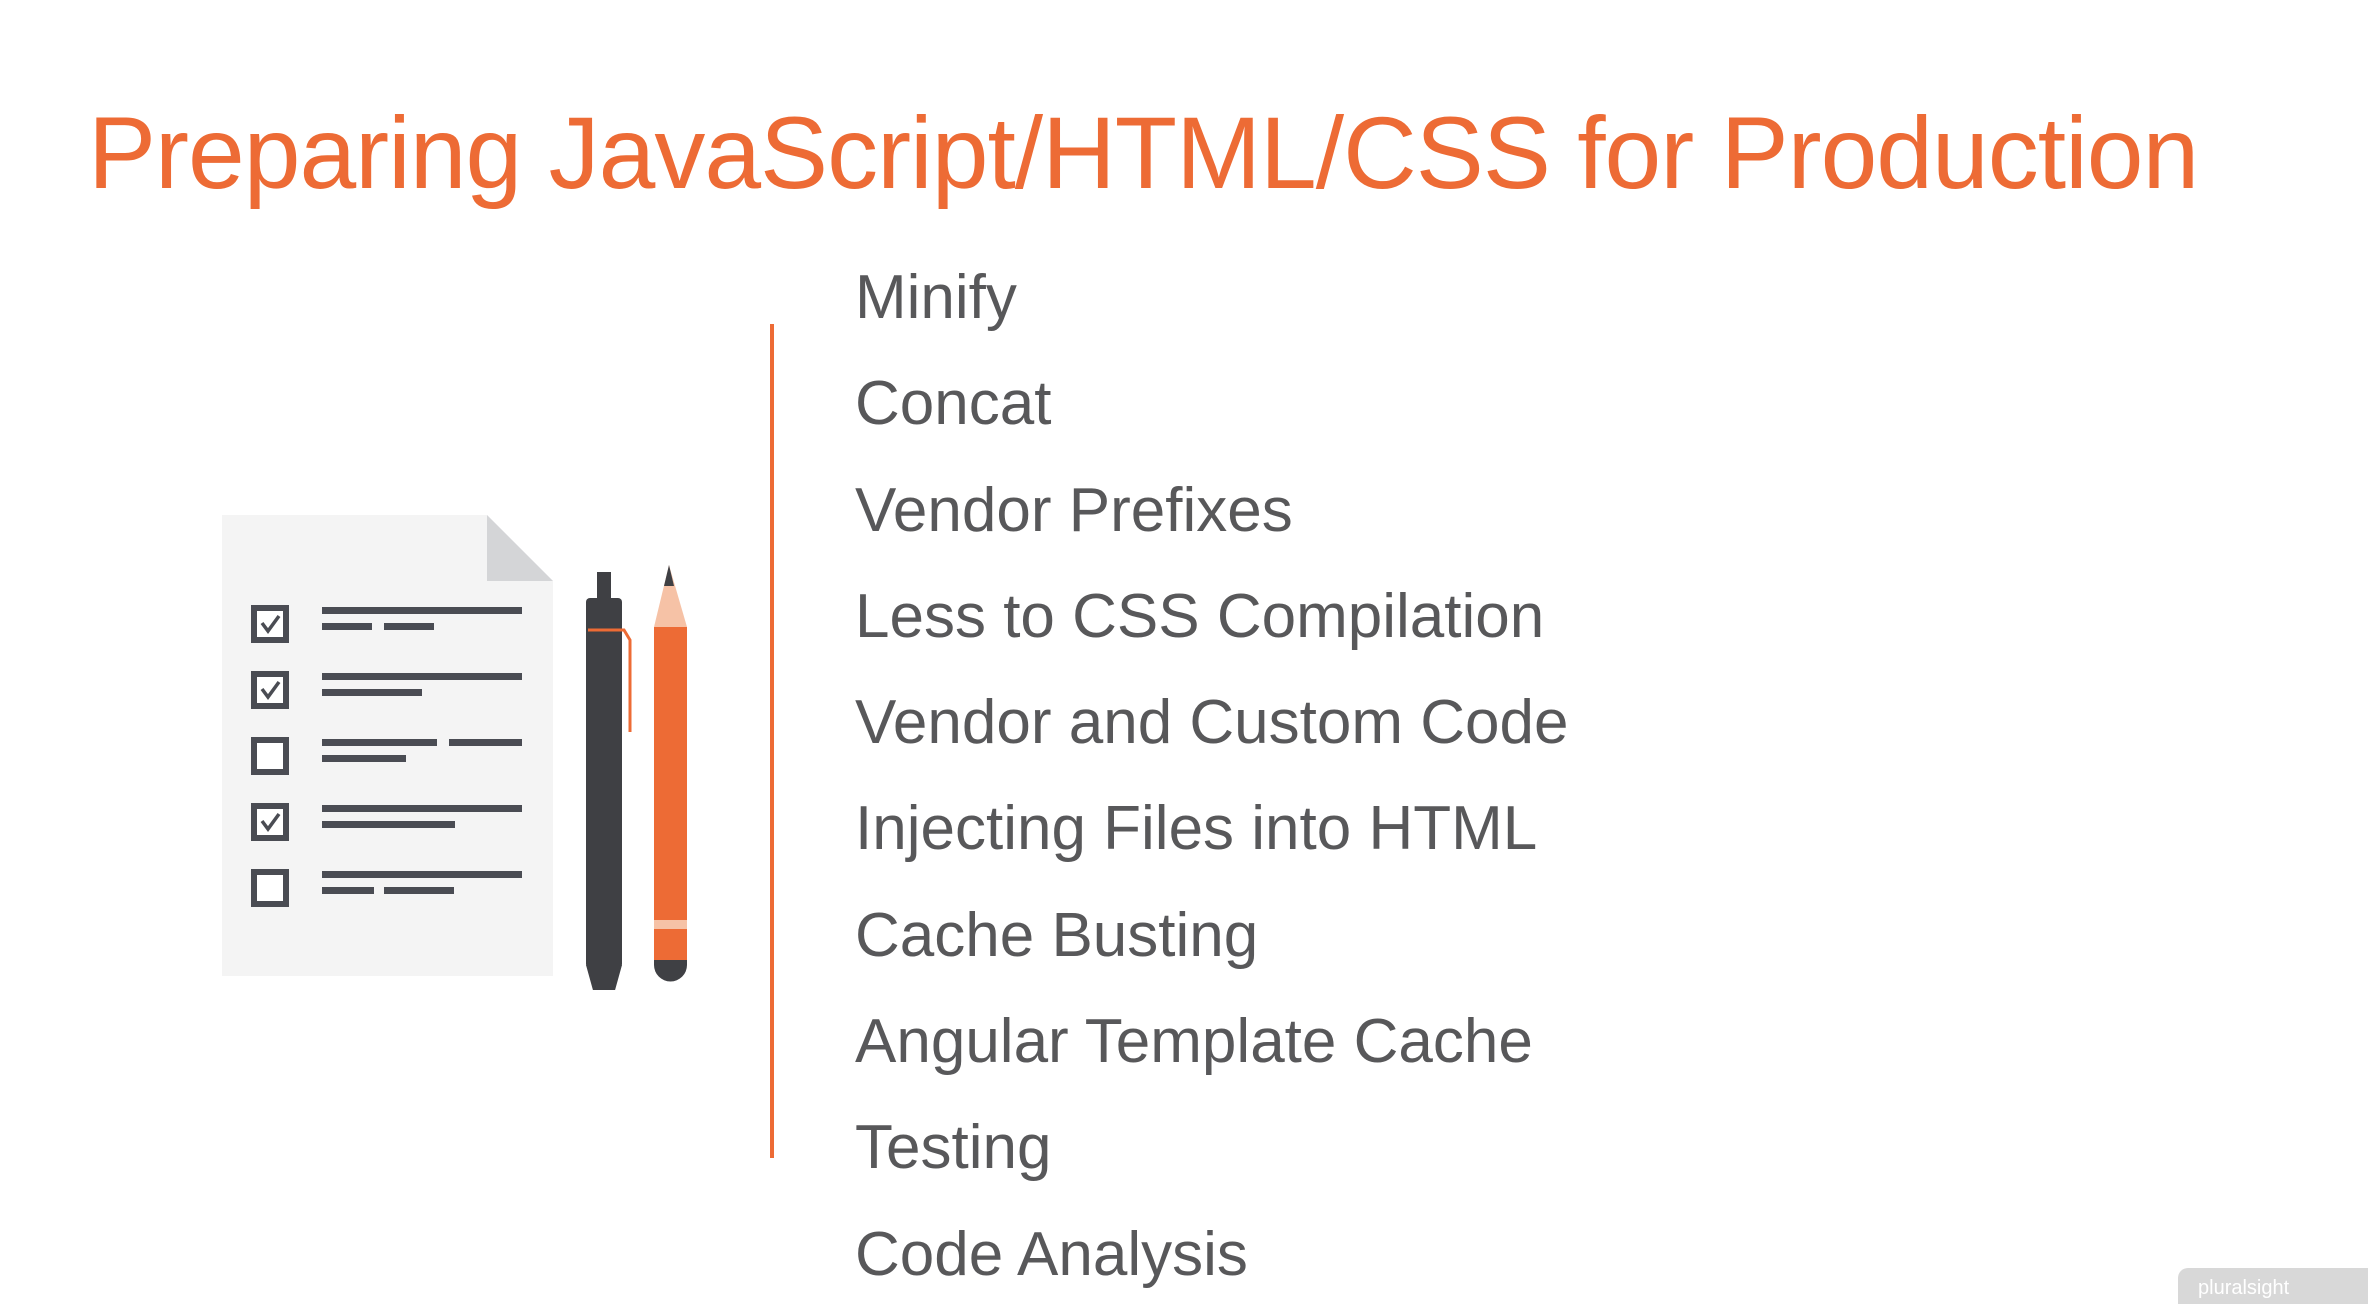  What do you see at coordinates (953, 404) in the screenshot?
I see `list-item: Concat` at bounding box center [953, 404].